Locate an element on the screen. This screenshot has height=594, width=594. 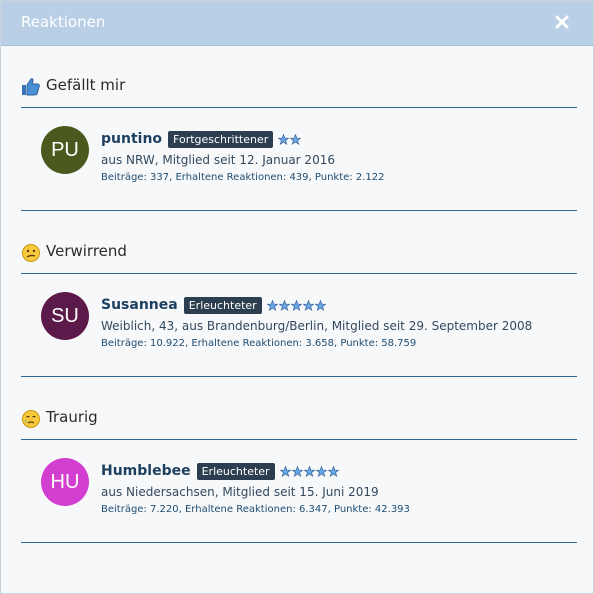
name-row: Susannea Erleuchteter is located at coordinates (316, 305).